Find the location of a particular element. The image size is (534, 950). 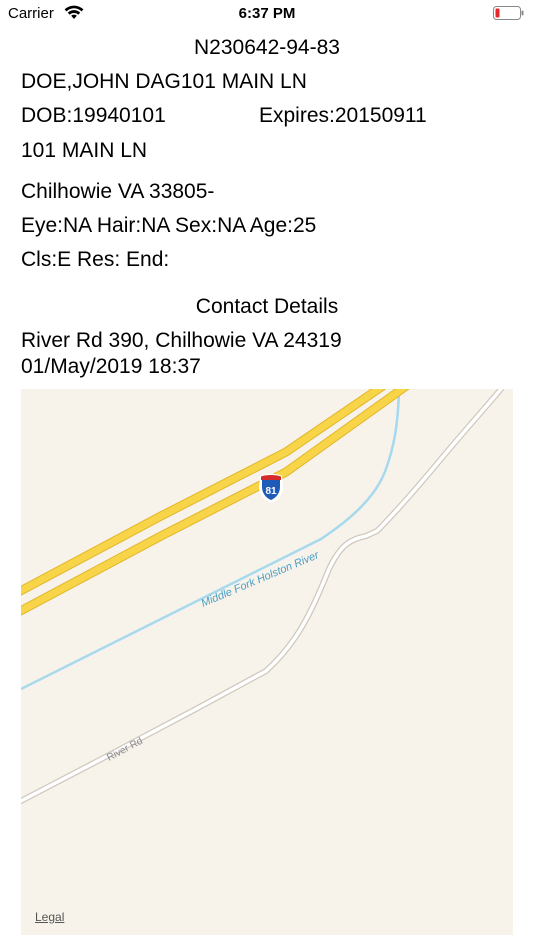

contact-timestamp: 01/May/2019 18:37 is located at coordinates (111, 366).